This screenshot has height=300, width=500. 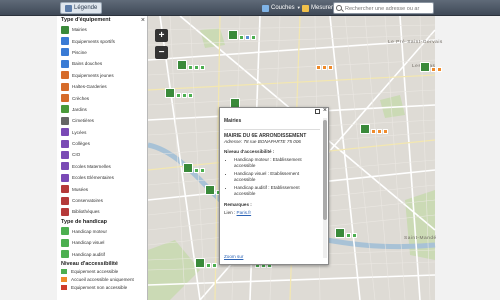 I want to click on layers-label: Couches, so click(x=283, y=8).